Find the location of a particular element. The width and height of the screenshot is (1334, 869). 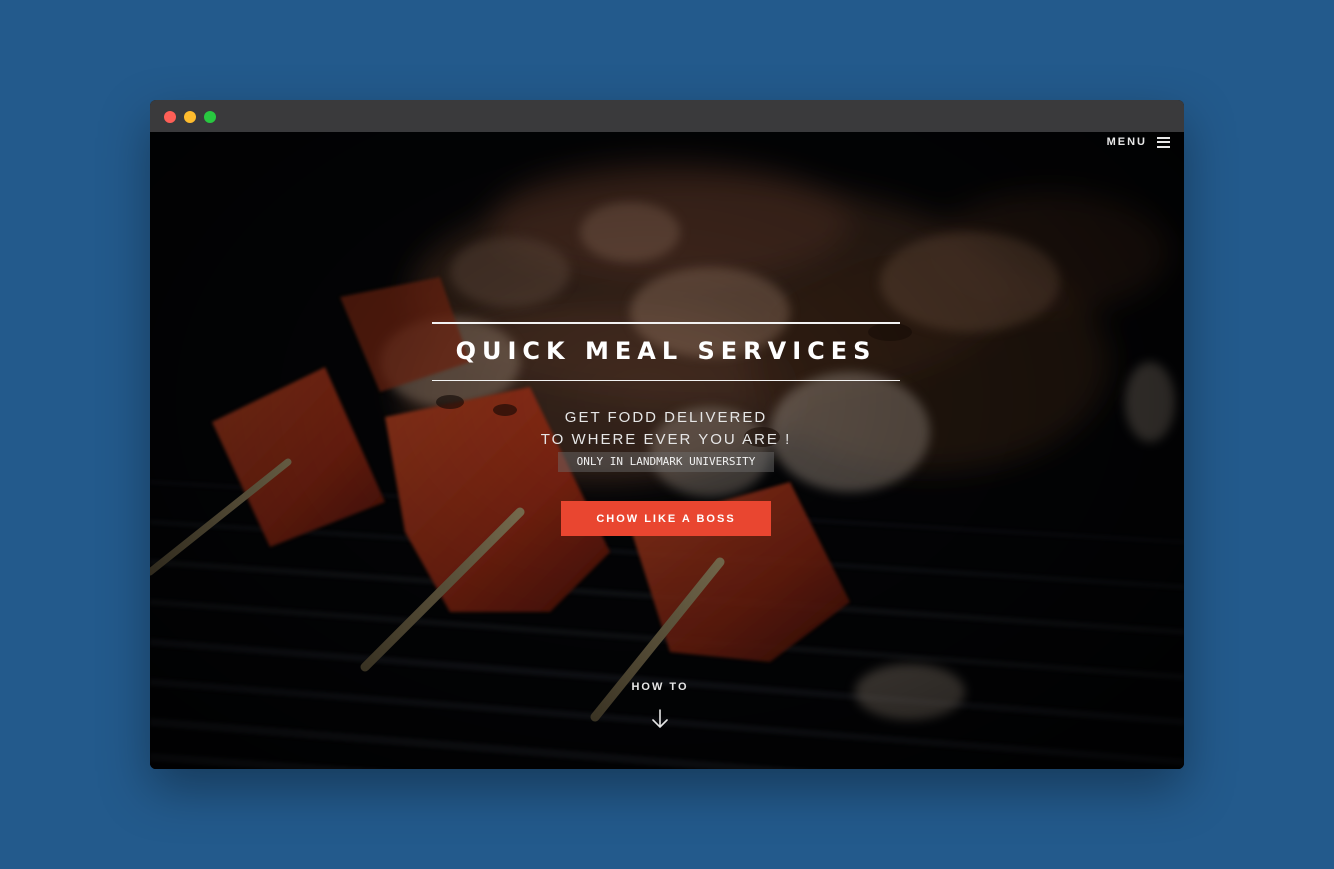

title-top-rule is located at coordinates (666, 323).